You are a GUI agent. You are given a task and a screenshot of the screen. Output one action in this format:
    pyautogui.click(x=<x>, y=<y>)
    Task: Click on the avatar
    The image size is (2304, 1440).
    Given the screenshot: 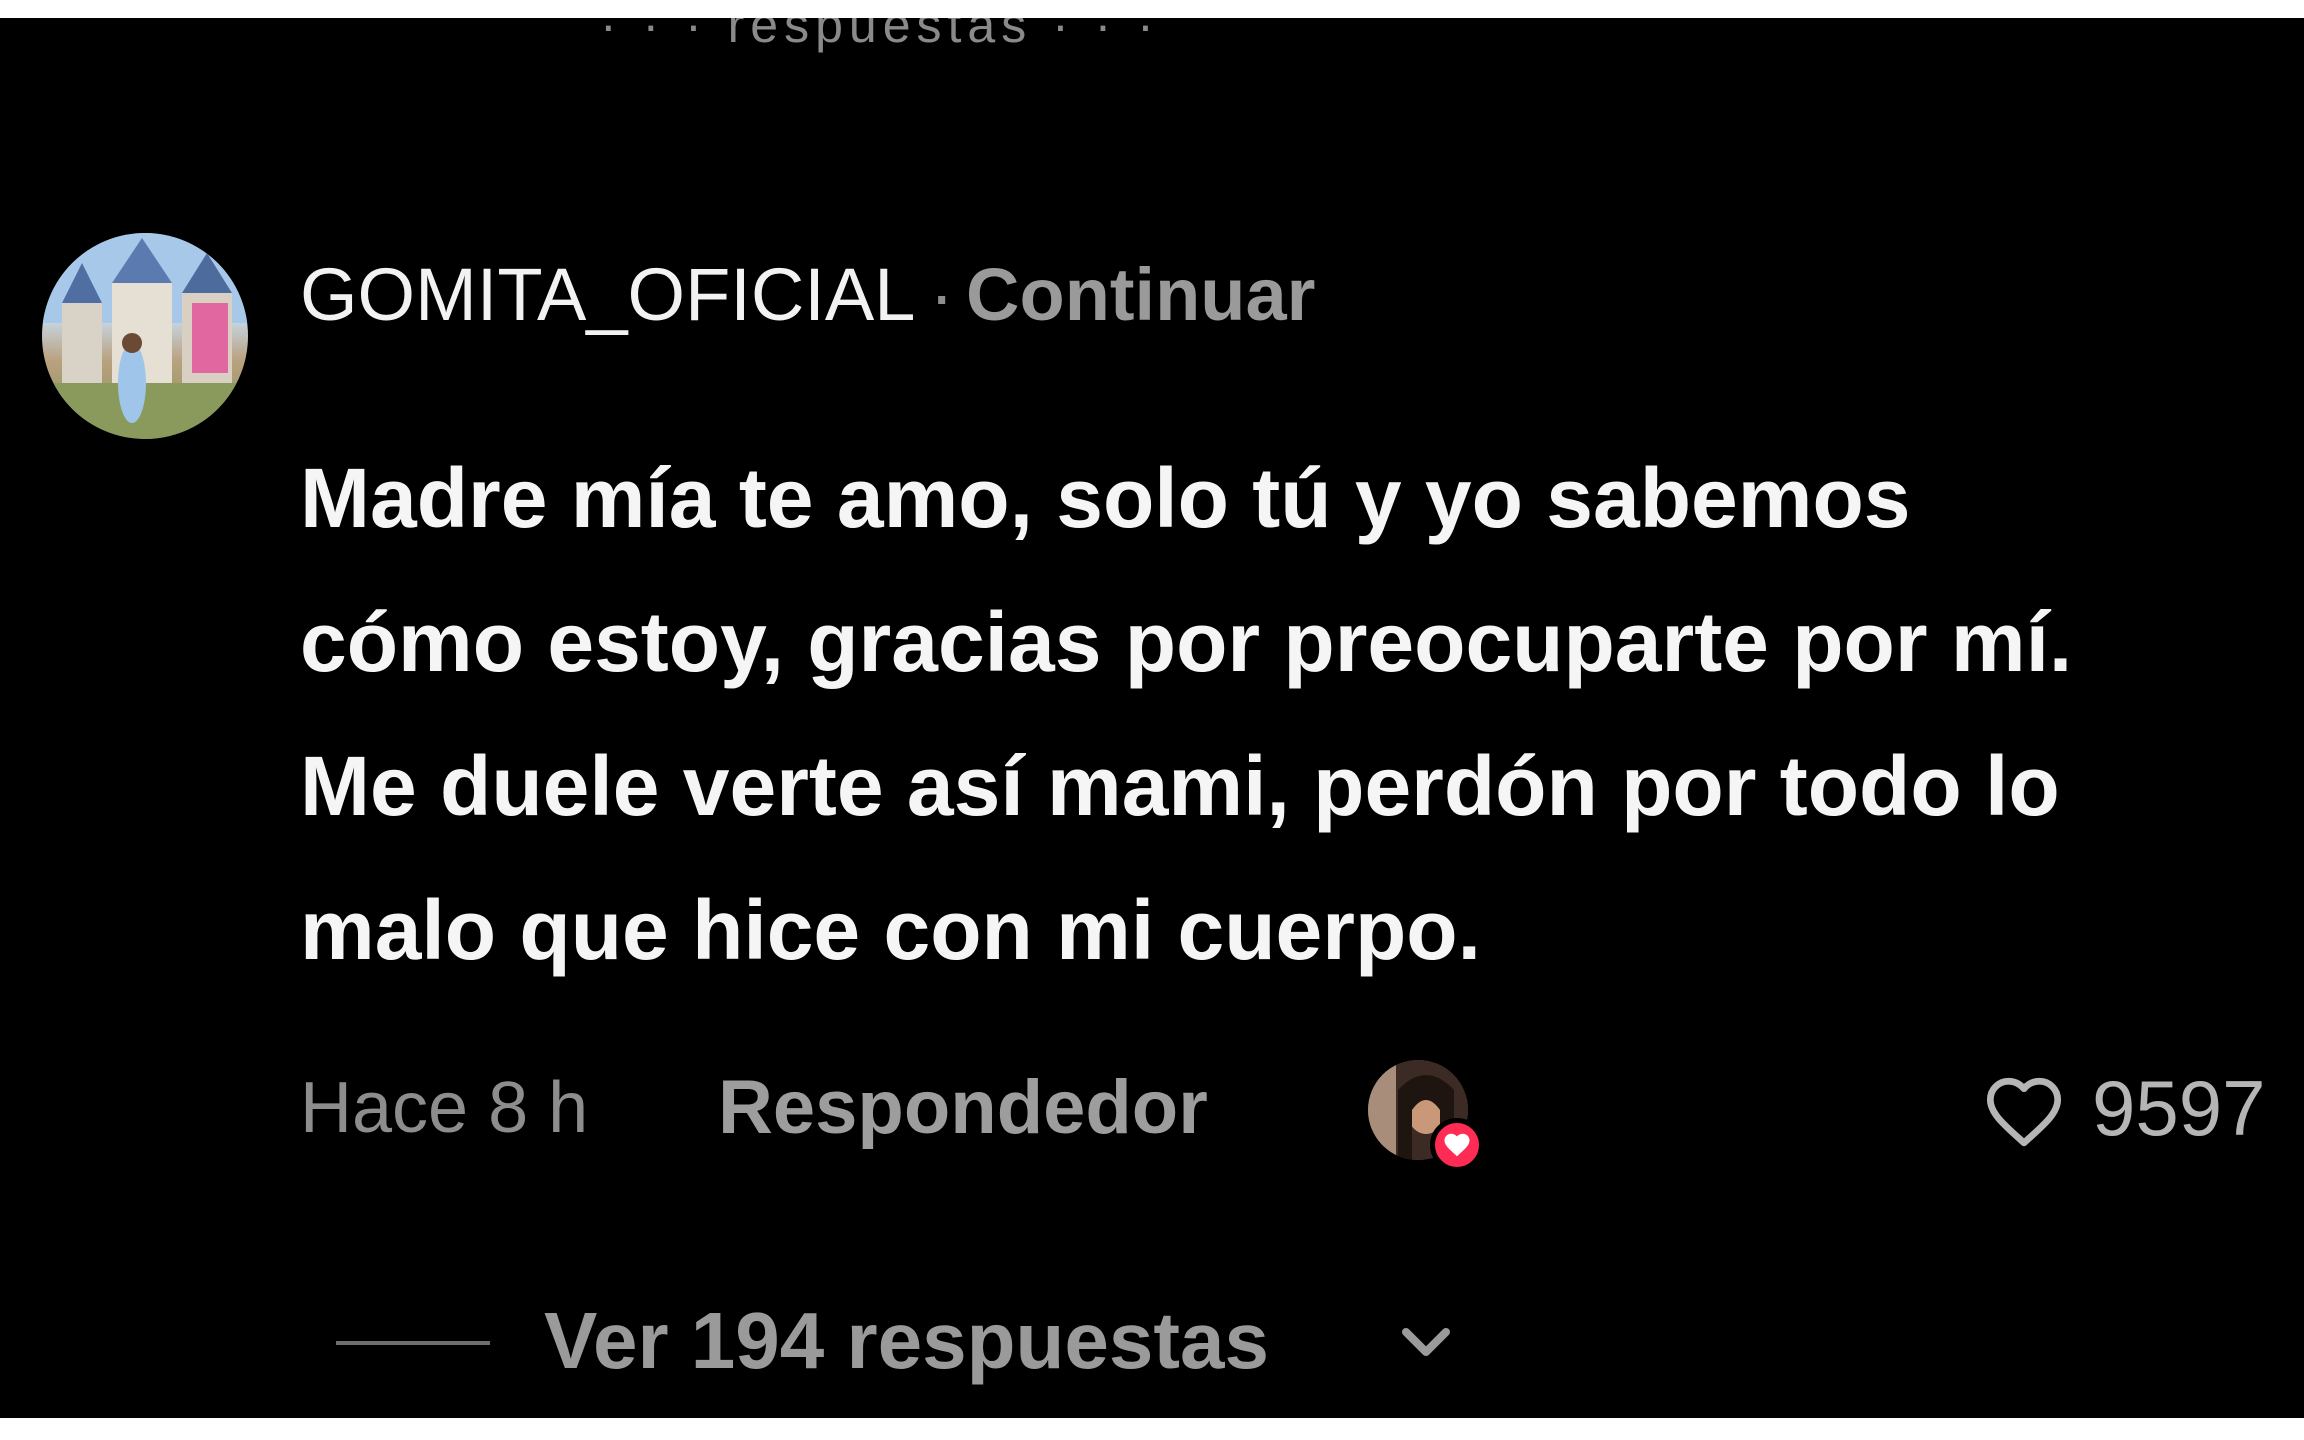 What is the action you would take?
    pyautogui.click(x=145, y=336)
    